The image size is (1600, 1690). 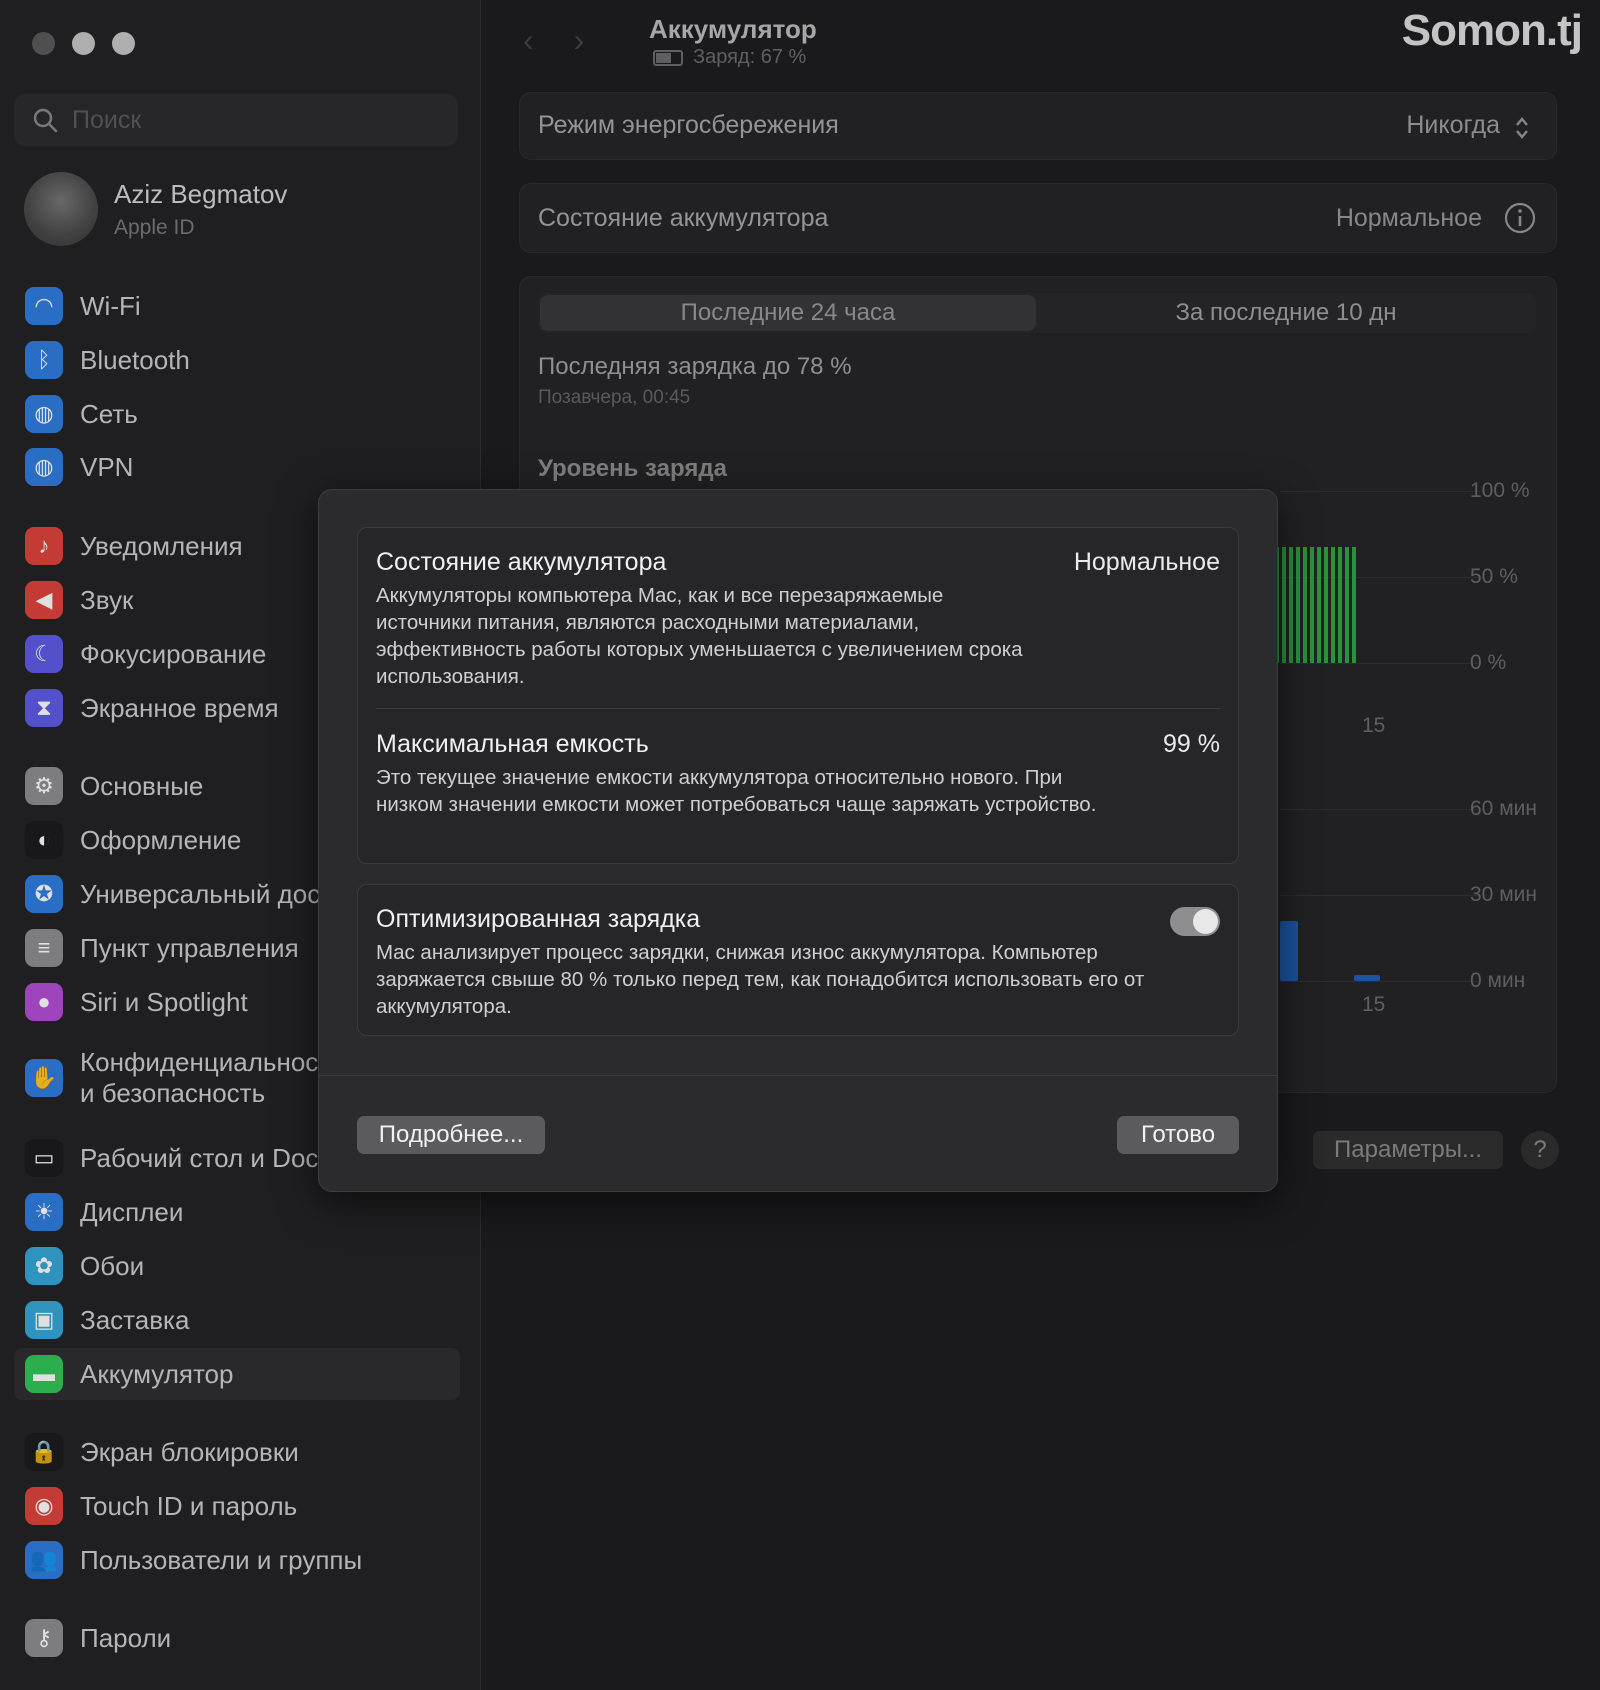 I want to click on toggle-knob, so click(x=1205, y=921).